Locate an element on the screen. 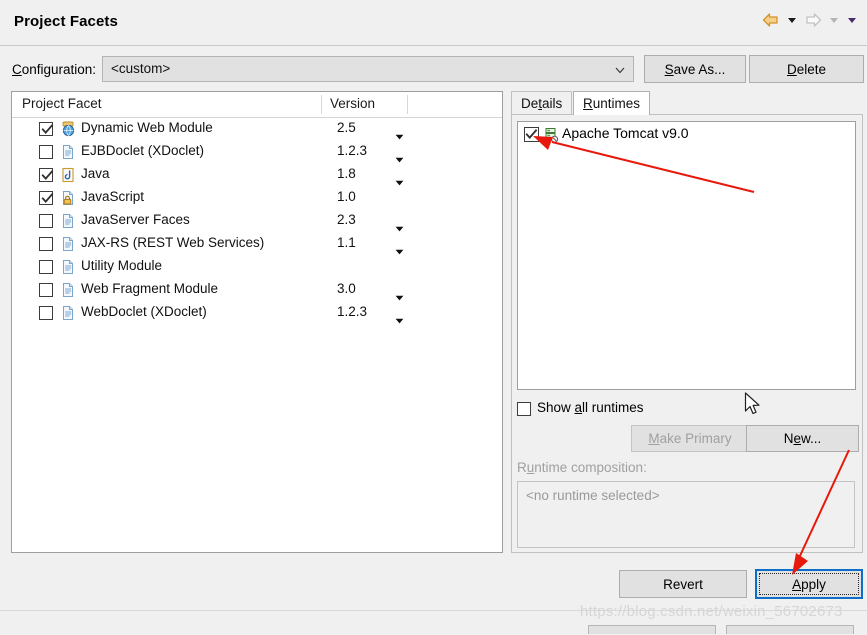 The image size is (867, 635). apply-button-focus-ring: Apply is located at coordinates (809, 584).